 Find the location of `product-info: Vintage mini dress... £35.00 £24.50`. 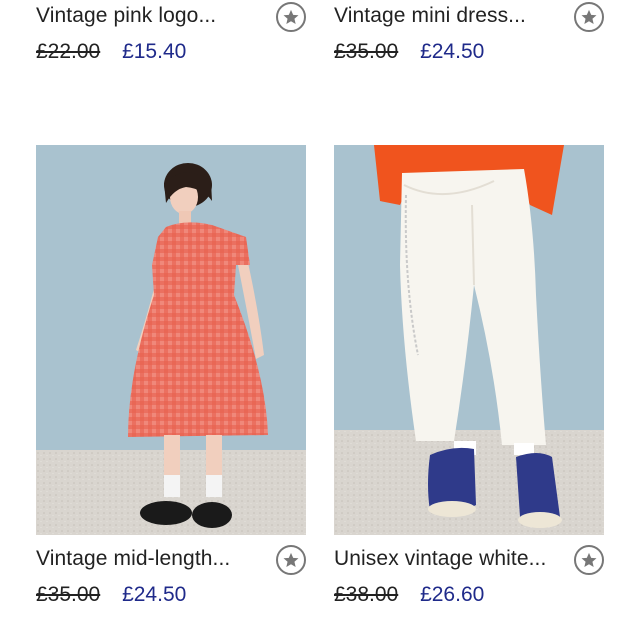

product-info: Vintage mini dress... £35.00 £24.50 is located at coordinates (469, 32).